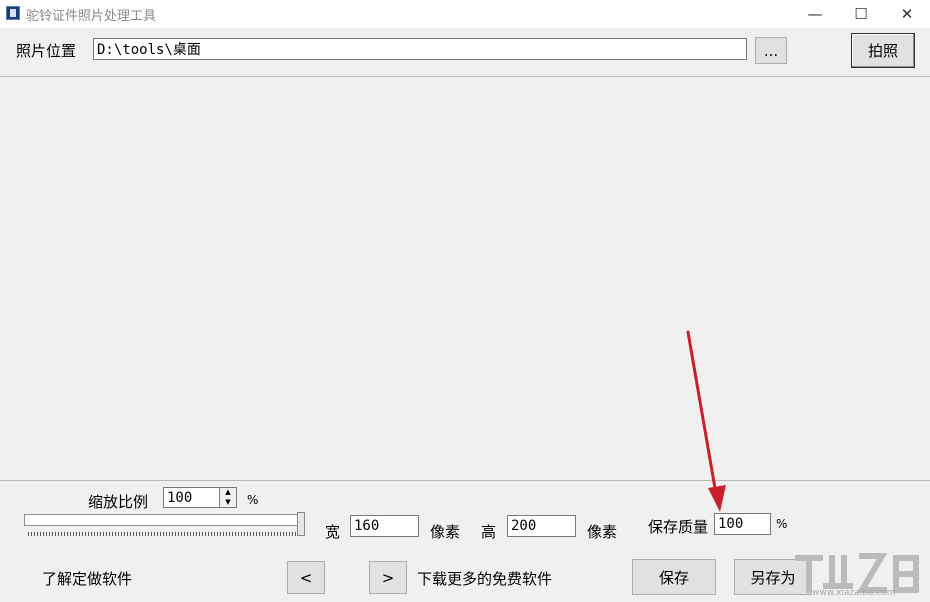  I want to click on spin-down-icon: ▼, so click(228, 502).